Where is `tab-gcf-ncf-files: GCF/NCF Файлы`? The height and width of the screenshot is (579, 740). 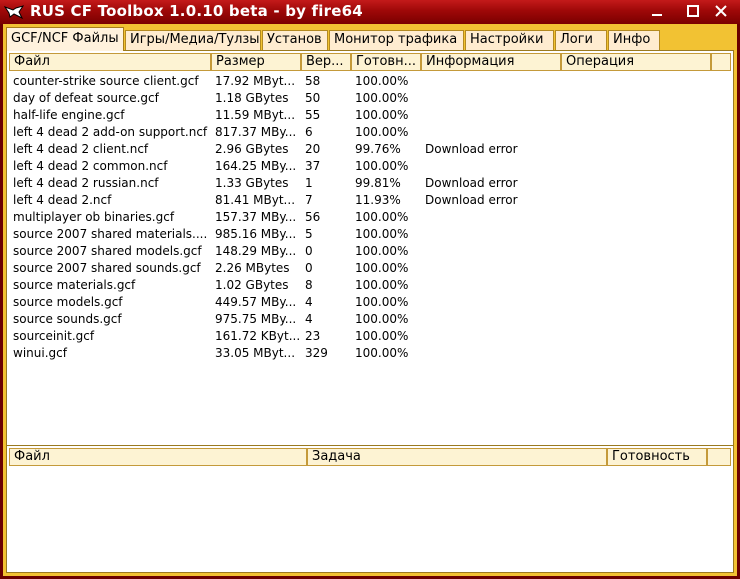
tab-gcf-ncf-files: GCF/NCF Файлы is located at coordinates (65, 39).